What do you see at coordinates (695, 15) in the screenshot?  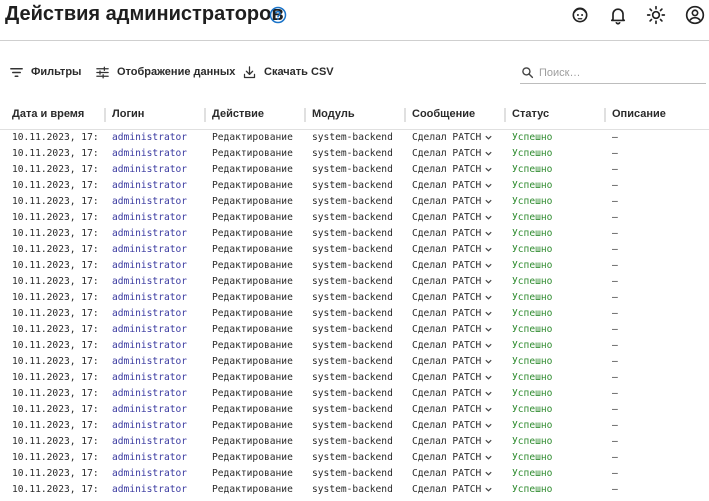 I see `account-button` at bounding box center [695, 15].